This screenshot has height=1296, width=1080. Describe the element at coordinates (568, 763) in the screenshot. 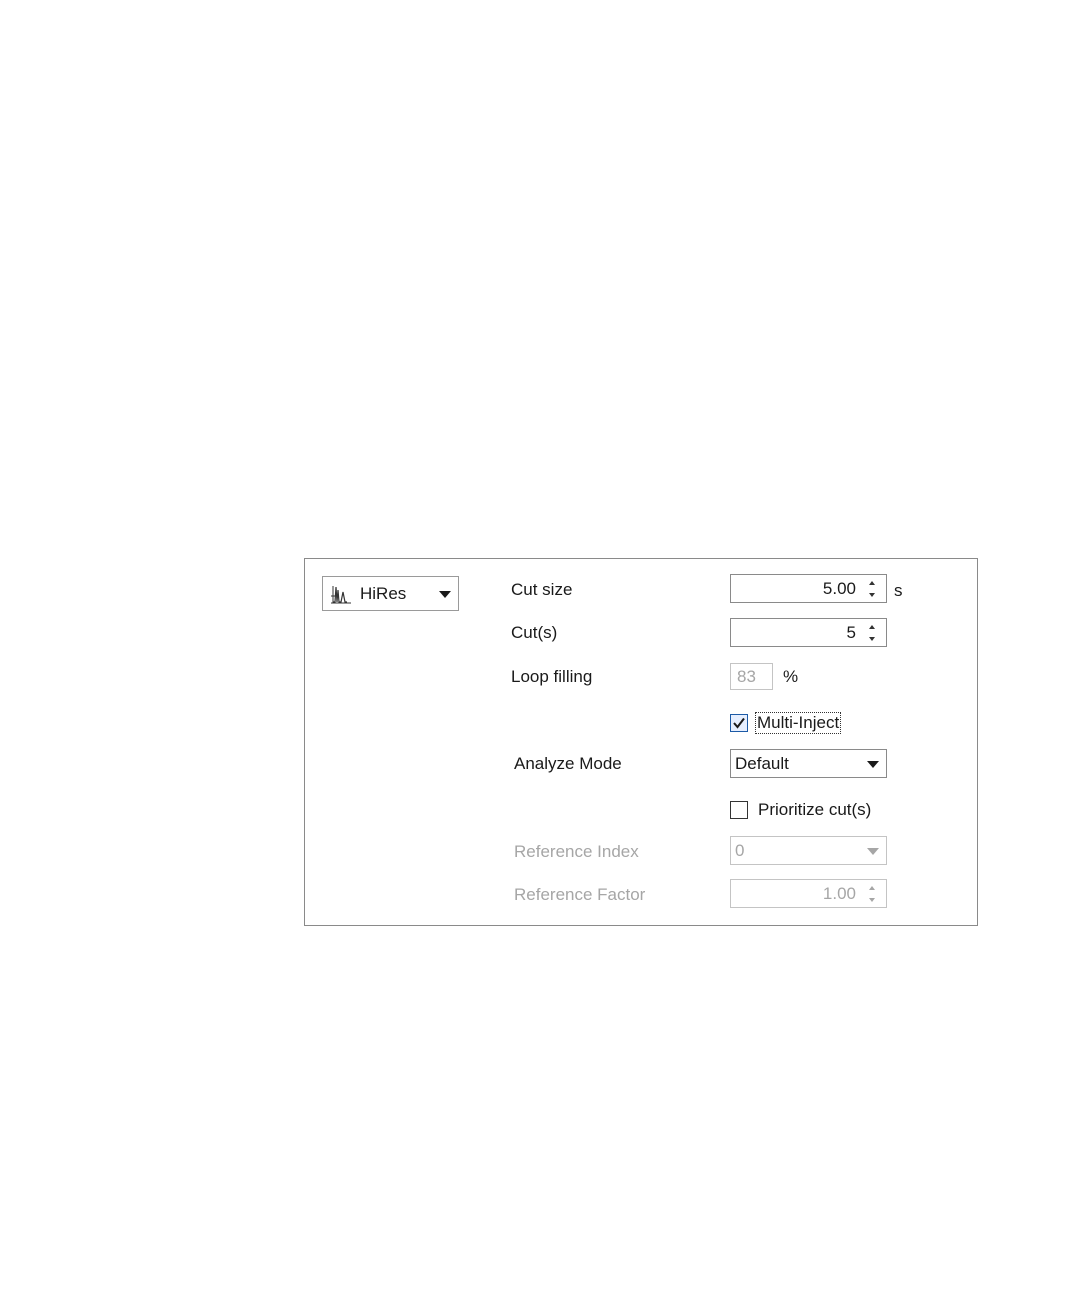

I see `analyze-mode-label: Analyze Mode` at that location.